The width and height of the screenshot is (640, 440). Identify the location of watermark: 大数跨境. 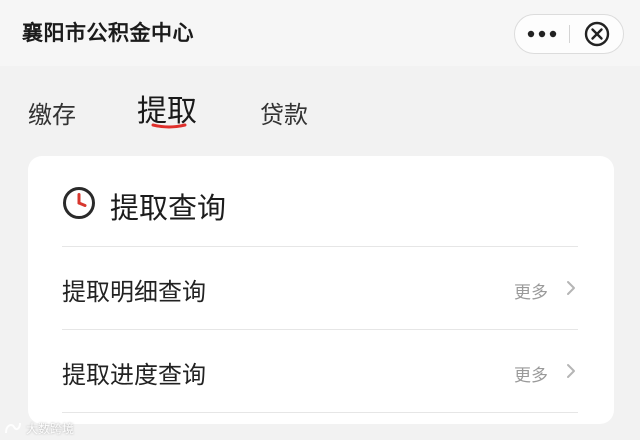
(39, 428).